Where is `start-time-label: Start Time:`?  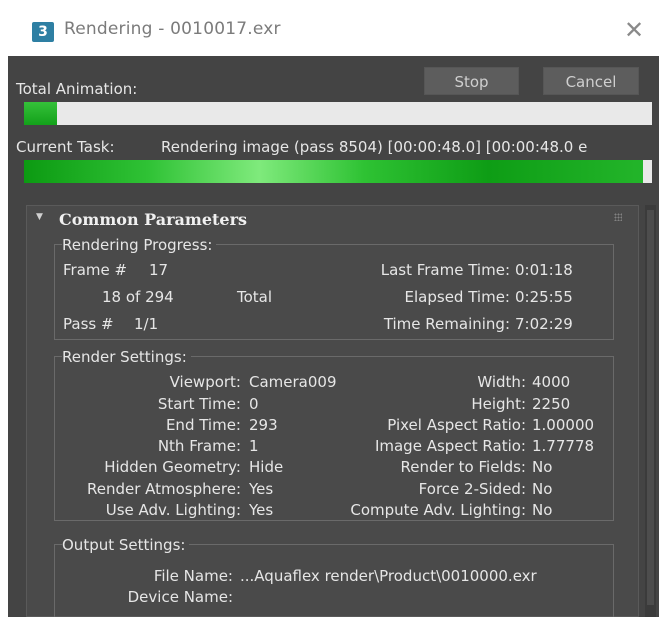
start-time-label: Start Time: is located at coordinates (199, 404).